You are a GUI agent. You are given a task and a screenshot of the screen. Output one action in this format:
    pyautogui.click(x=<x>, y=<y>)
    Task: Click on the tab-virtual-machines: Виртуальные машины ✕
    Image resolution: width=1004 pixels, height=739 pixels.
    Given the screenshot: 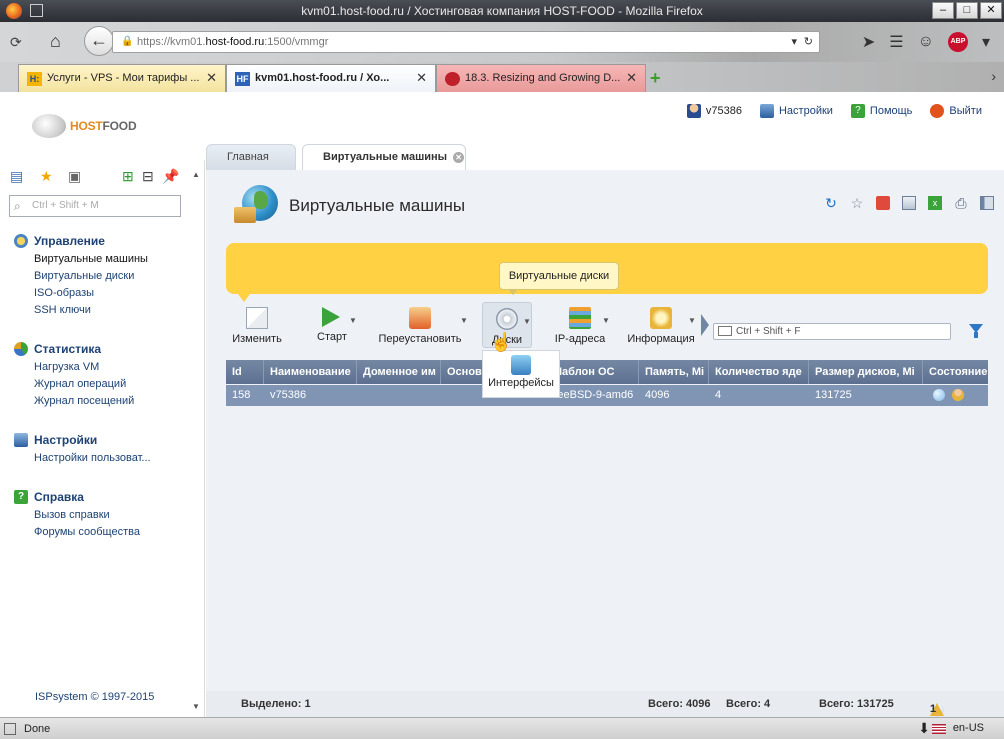 What is the action you would take?
    pyautogui.click(x=384, y=157)
    